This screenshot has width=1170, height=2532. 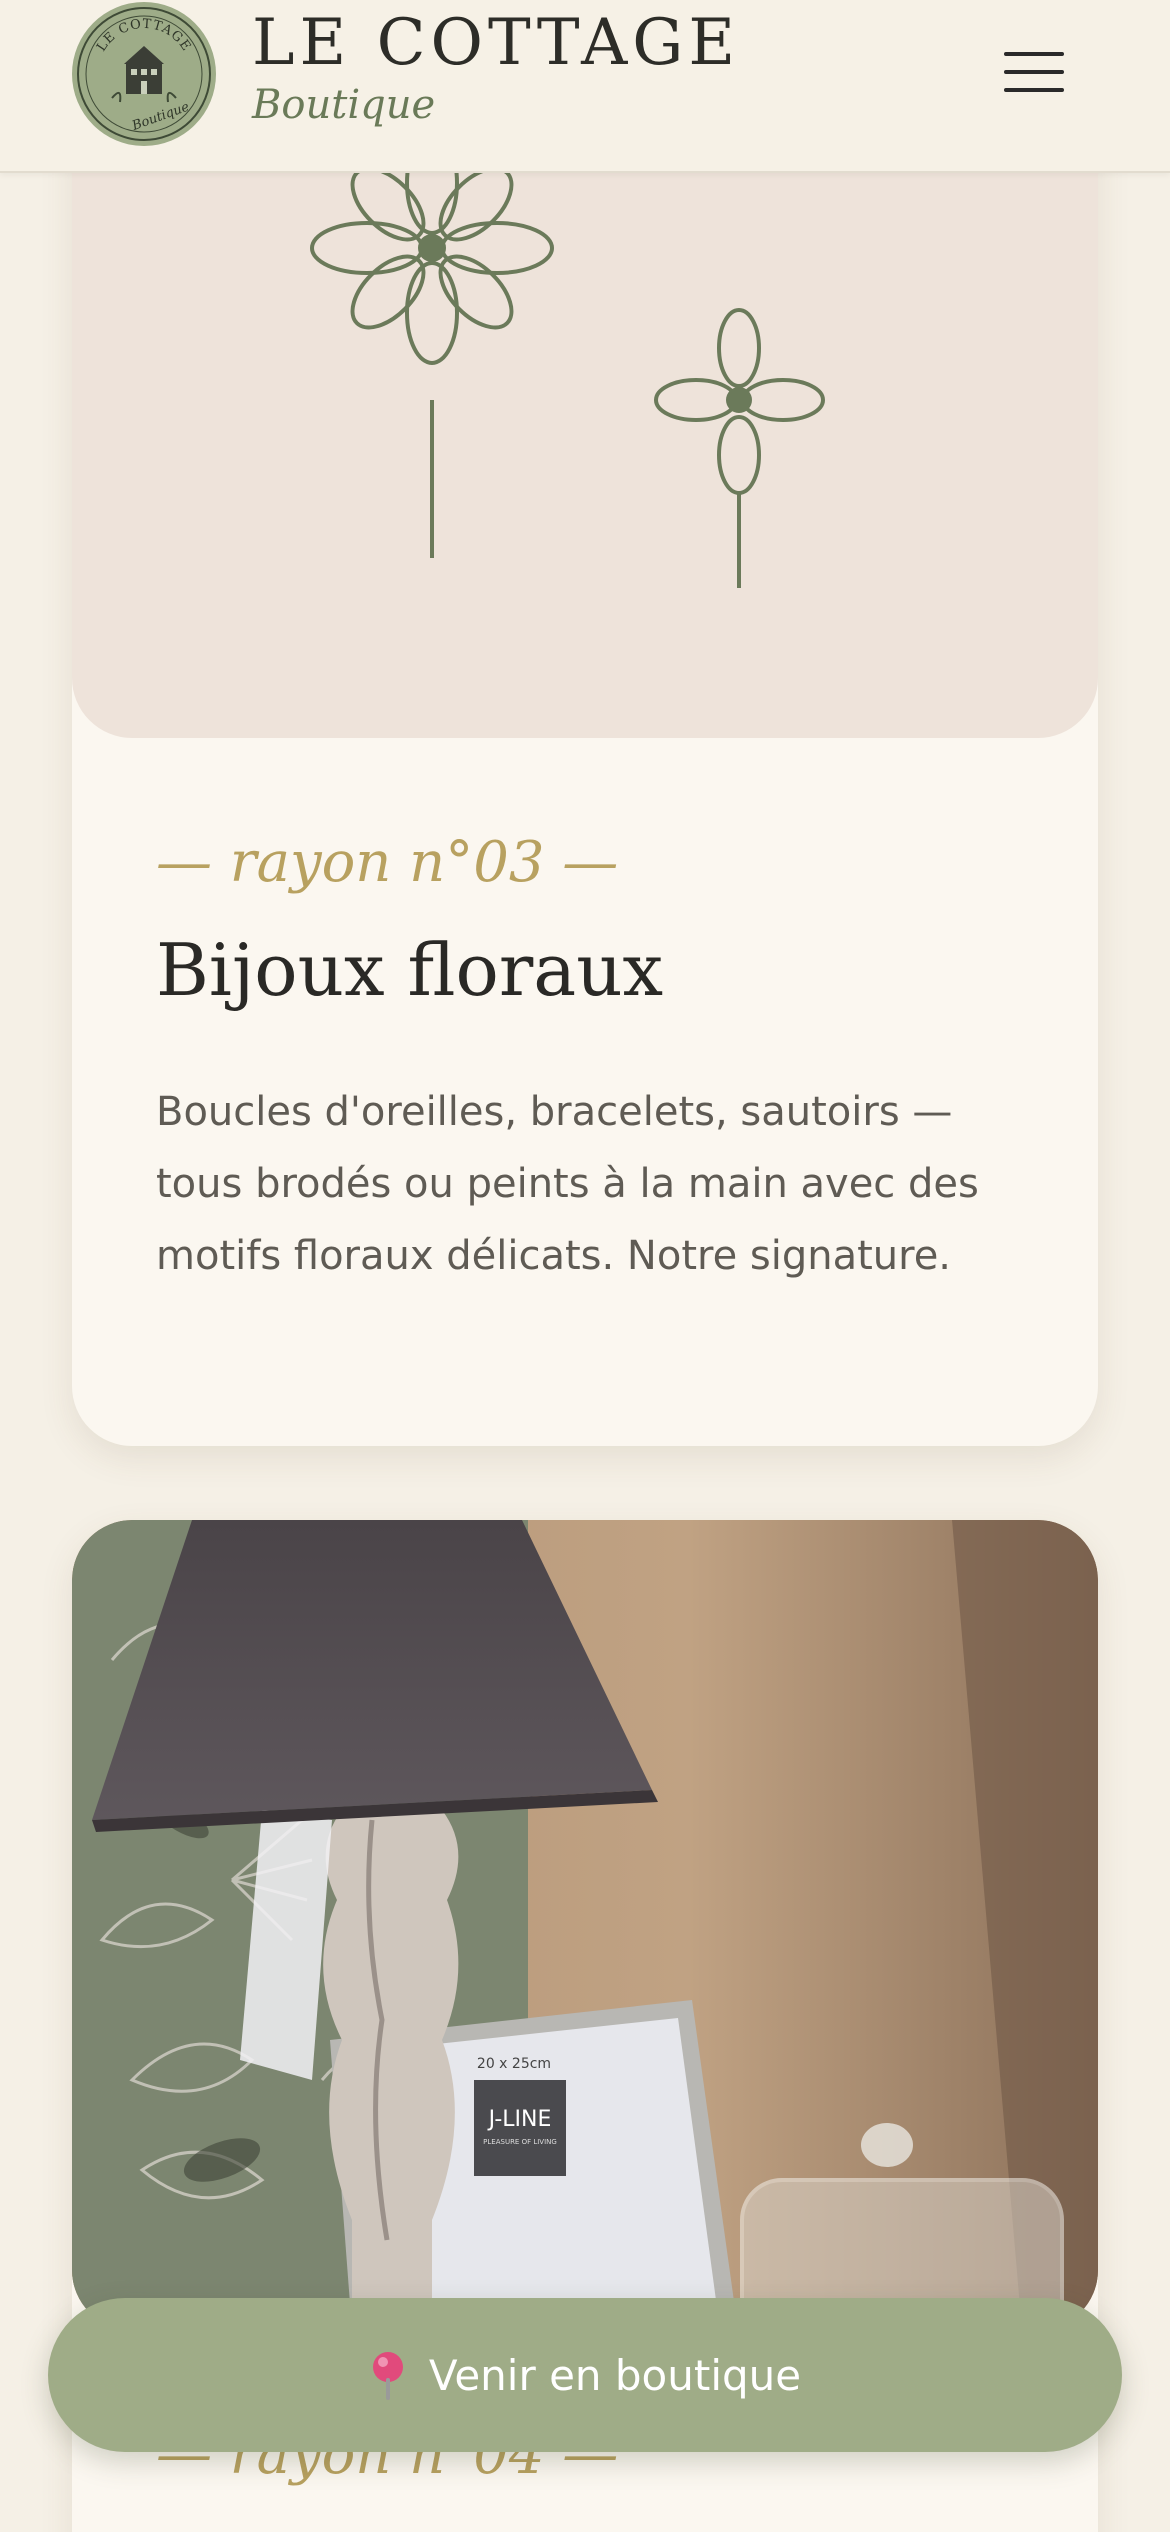 What do you see at coordinates (410, 970) in the screenshot?
I see `section-title: Bijoux floraux` at bounding box center [410, 970].